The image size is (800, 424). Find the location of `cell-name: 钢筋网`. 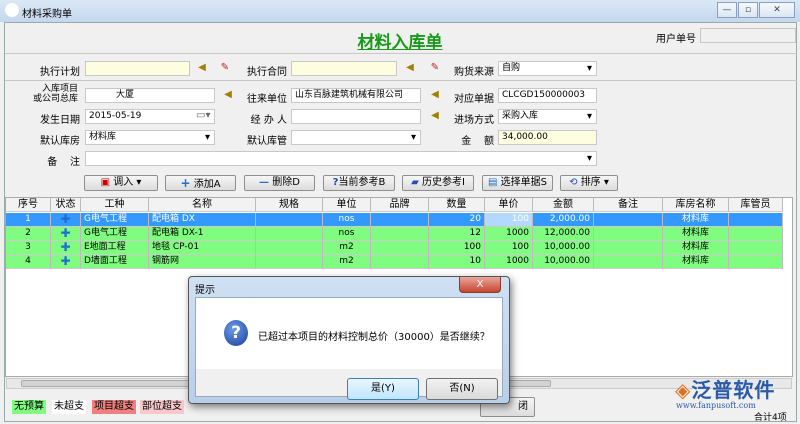

cell-name: 钢筋网 is located at coordinates (202, 262).